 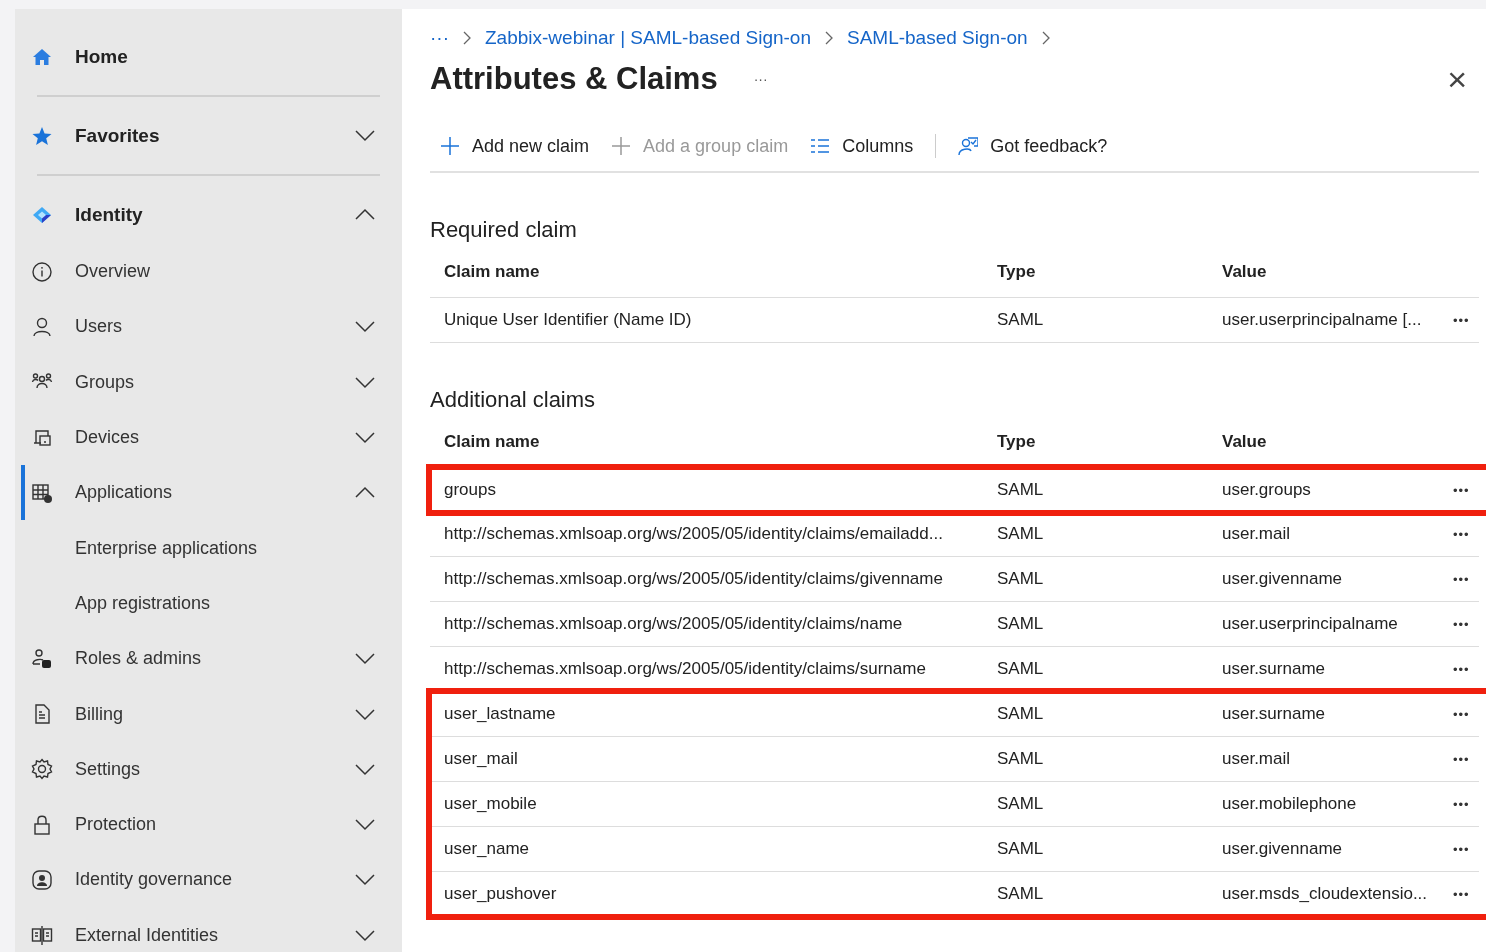 What do you see at coordinates (862, 146) in the screenshot?
I see `toolbar-button: Columns` at bounding box center [862, 146].